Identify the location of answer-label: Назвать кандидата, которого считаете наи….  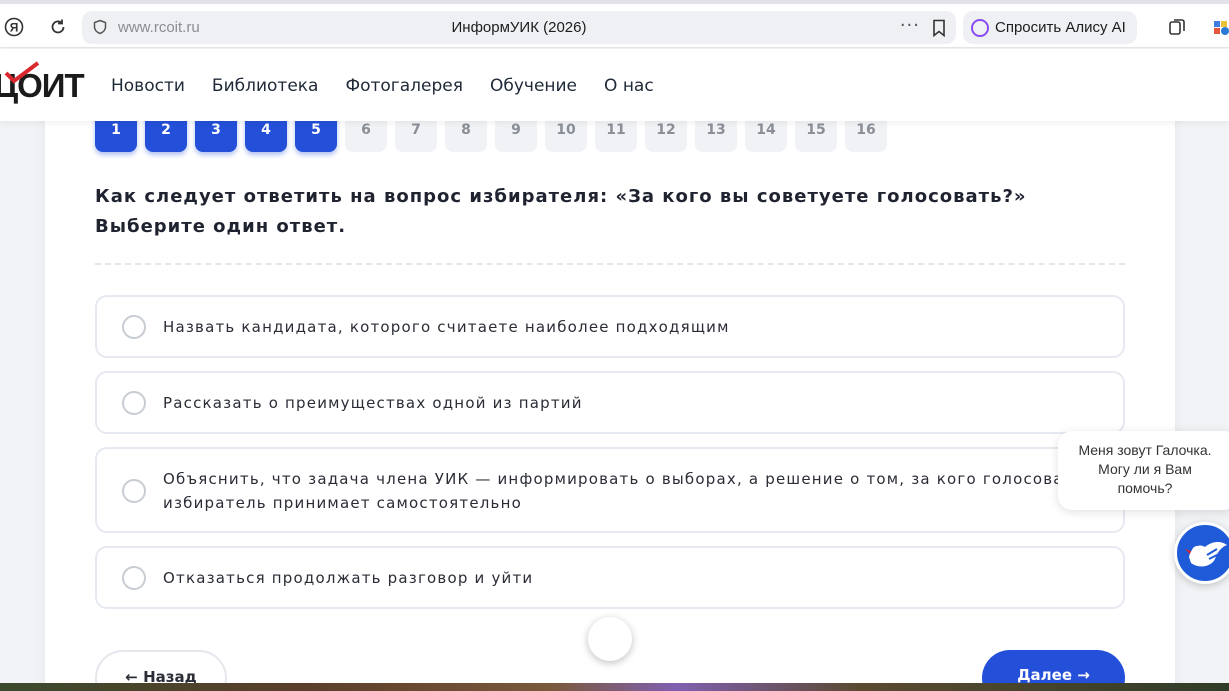
(446, 327).